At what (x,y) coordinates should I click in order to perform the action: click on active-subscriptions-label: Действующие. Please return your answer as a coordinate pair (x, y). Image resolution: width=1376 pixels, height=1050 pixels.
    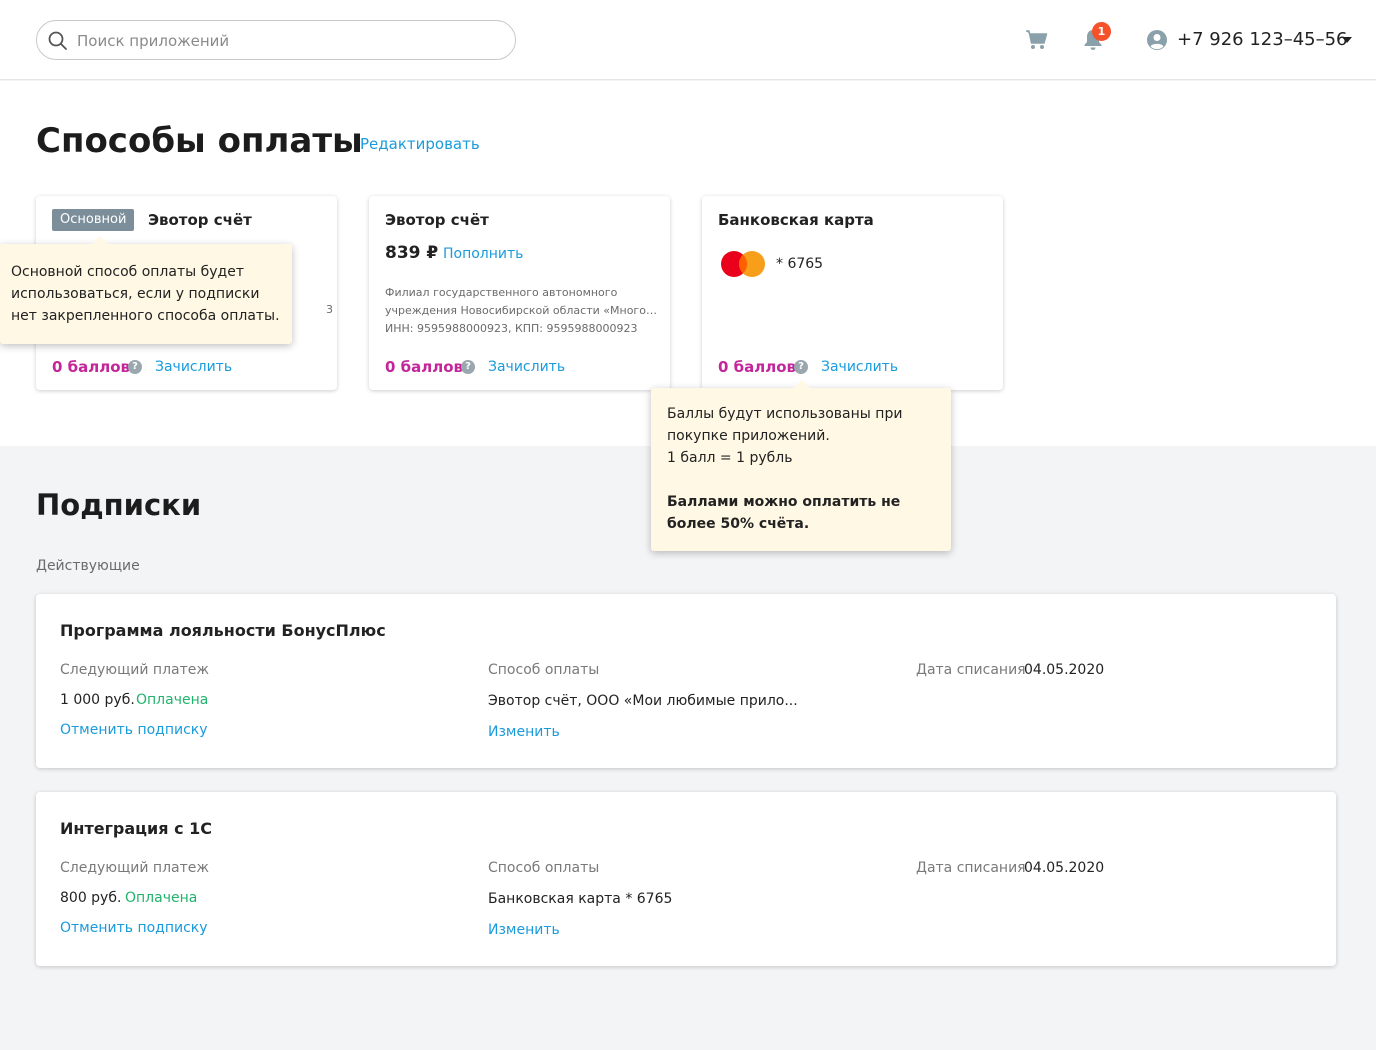
    Looking at the image, I should click on (88, 566).